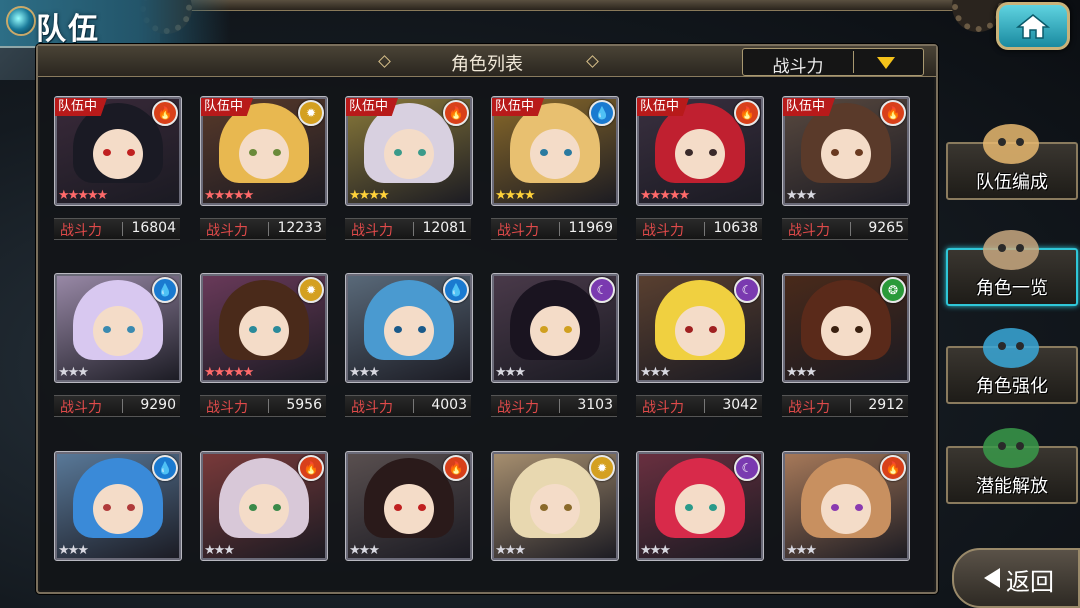 This screenshot has height=608, width=1080. I want to click on character-card: 💧 ★★★★★ 战斗力 4003, so click(409, 347).